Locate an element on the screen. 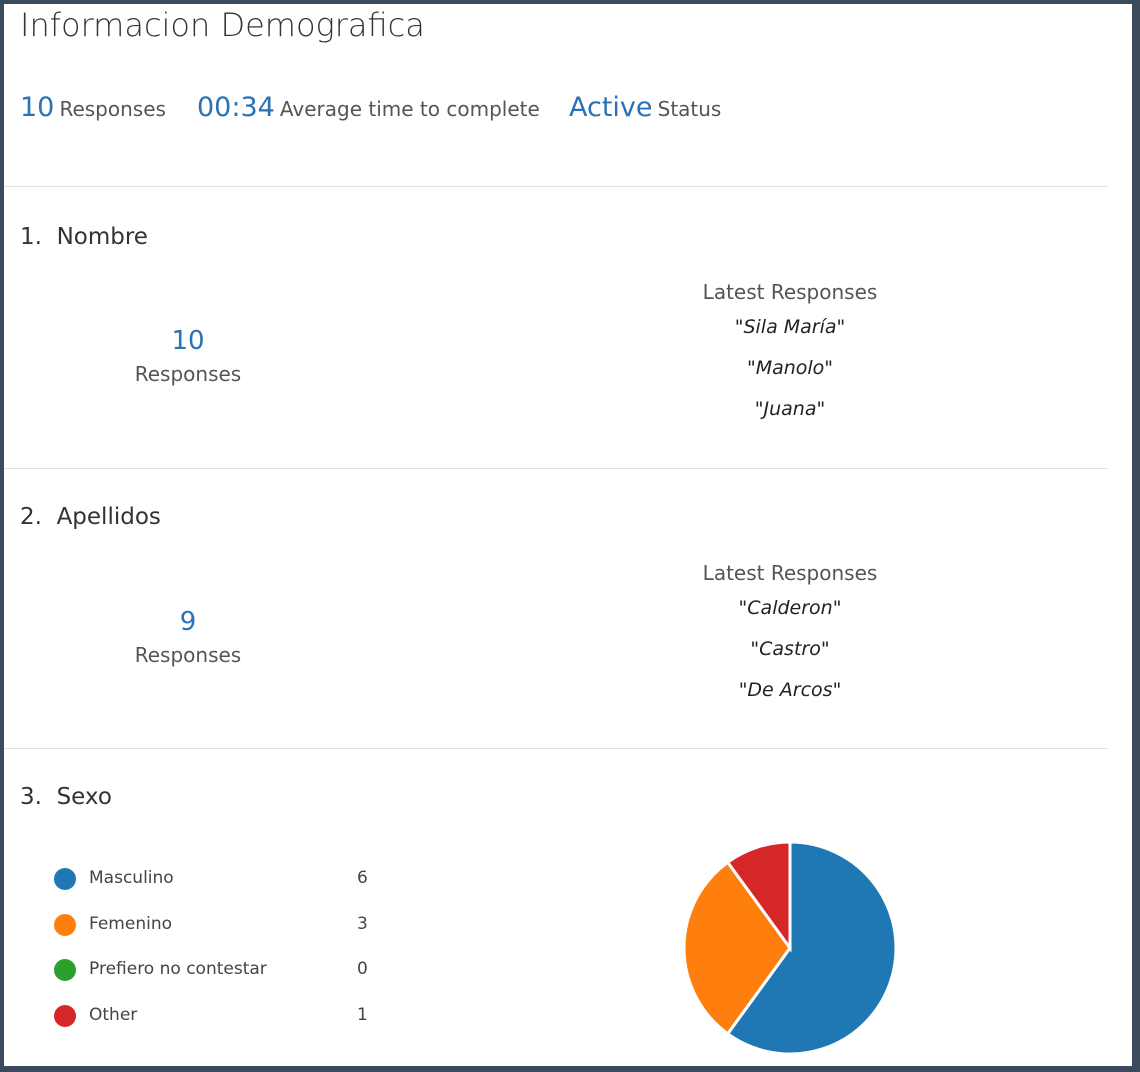 This screenshot has height=1072, width=1140. question-text: Apellidos is located at coordinates (108, 517).